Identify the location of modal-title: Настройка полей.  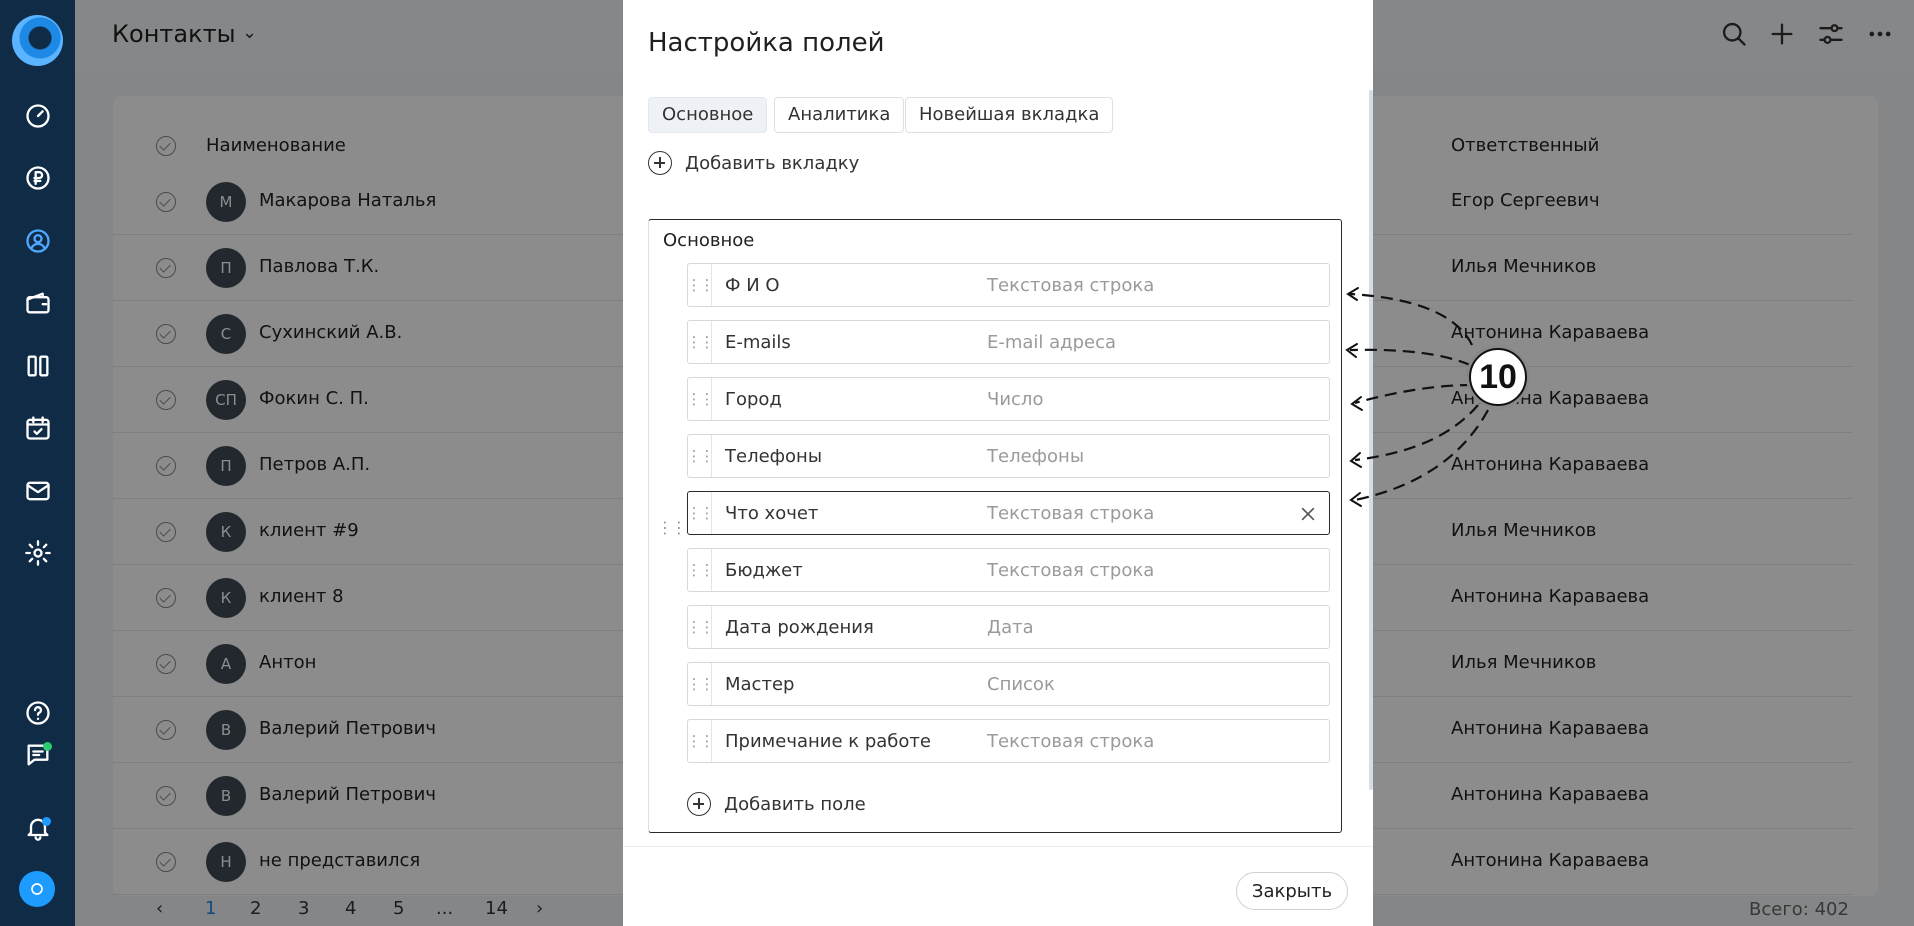
(766, 43).